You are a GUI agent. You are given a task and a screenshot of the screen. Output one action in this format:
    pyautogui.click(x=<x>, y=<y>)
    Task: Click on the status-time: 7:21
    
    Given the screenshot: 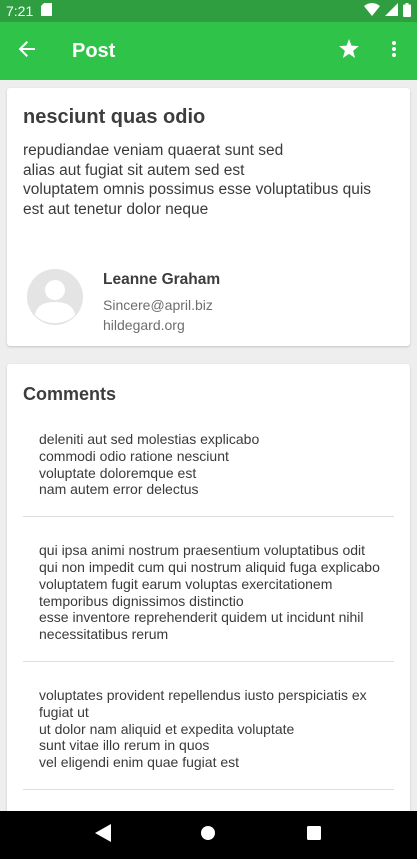 What is the action you would take?
    pyautogui.click(x=20, y=11)
    